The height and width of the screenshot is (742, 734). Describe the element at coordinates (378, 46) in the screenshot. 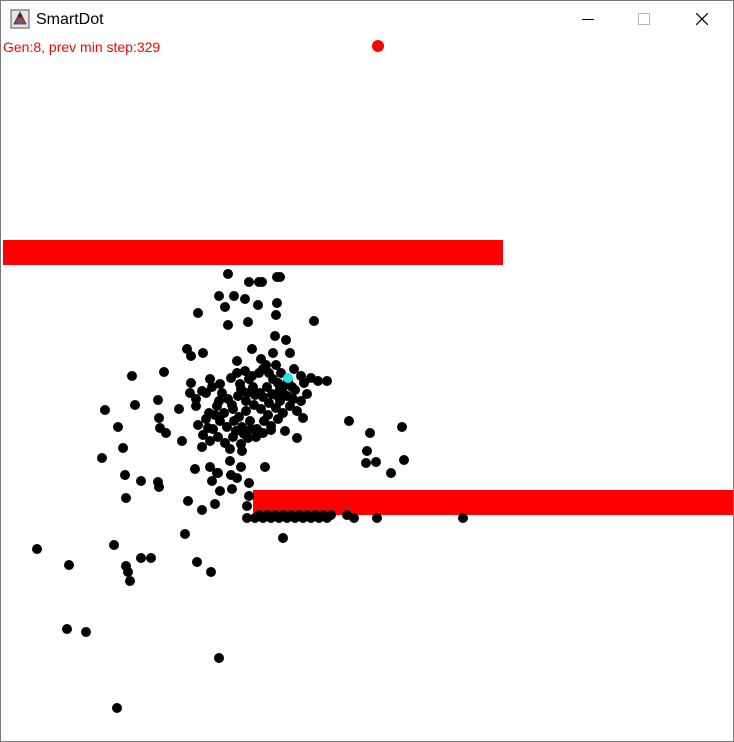

I see `goal-dot` at that location.